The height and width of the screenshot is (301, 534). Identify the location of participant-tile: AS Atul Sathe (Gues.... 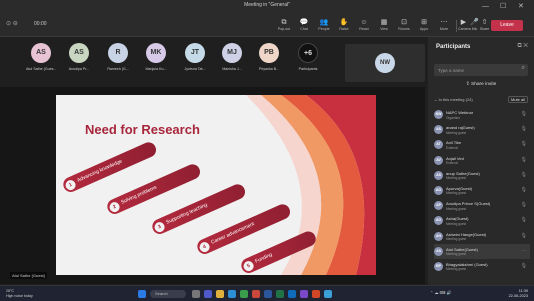
(41, 57).